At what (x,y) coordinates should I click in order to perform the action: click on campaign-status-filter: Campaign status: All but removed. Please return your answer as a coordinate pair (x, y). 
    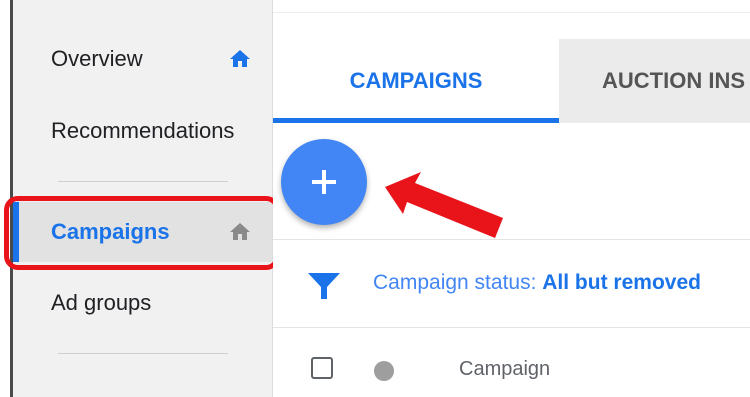
    Looking at the image, I should click on (537, 283).